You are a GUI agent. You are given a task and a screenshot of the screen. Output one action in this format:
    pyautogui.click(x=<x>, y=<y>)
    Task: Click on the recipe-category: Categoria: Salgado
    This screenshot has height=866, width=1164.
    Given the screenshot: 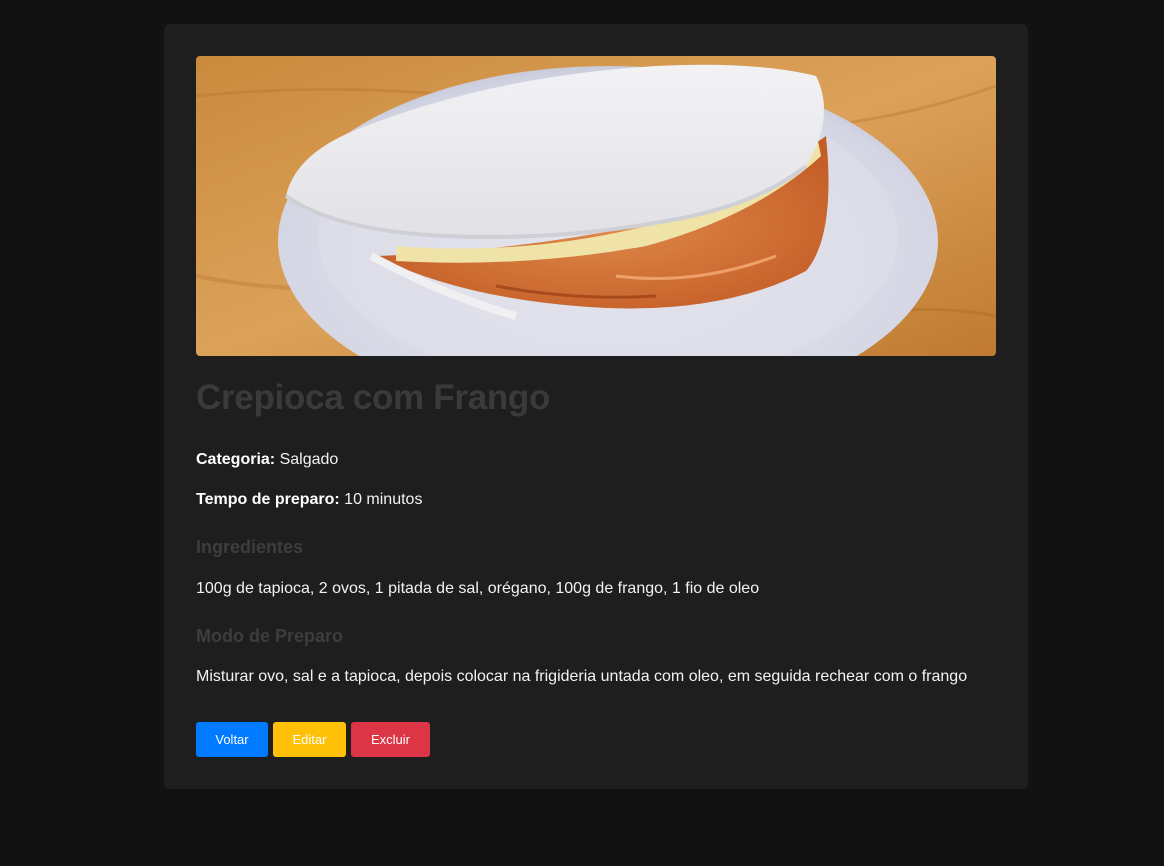 What is the action you would take?
    pyautogui.click(x=267, y=460)
    